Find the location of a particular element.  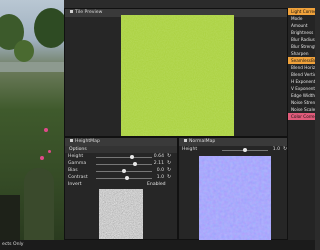

normalmap-panel: NormalMap Height 1.0 ↻ is located at coordinates (233, 188).